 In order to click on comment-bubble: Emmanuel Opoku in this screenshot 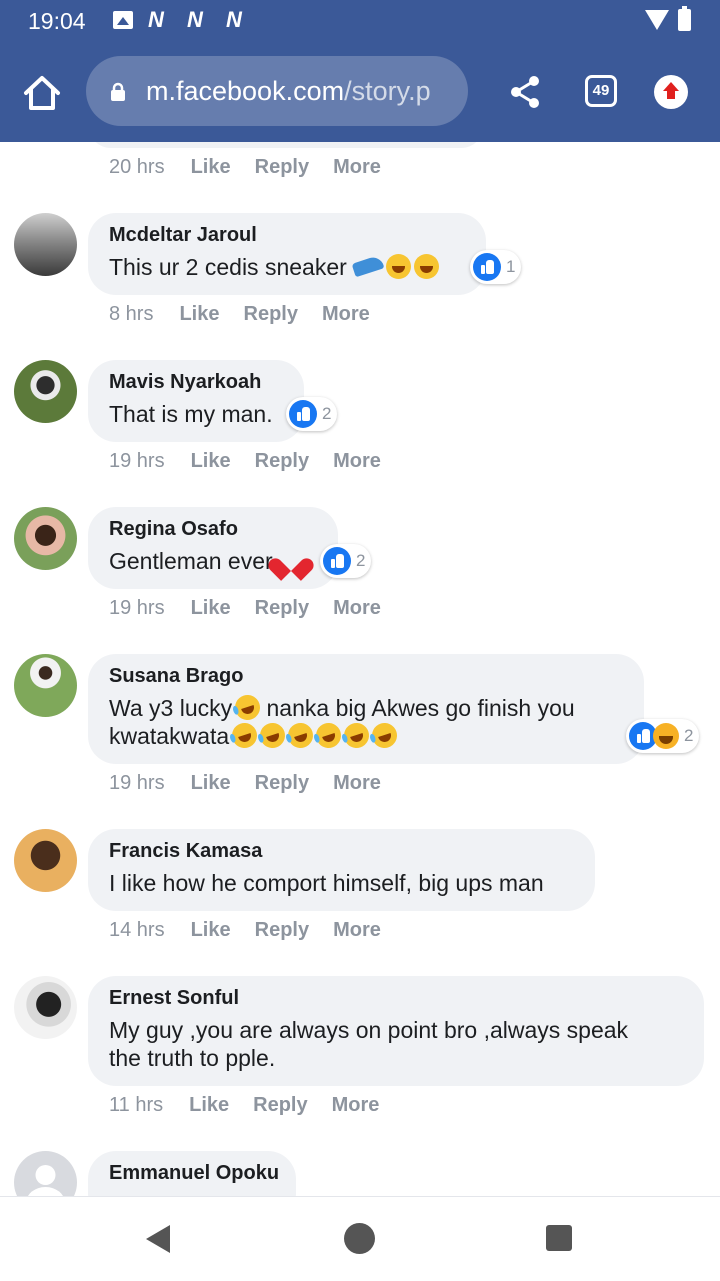, I will do `click(192, 1173)`.